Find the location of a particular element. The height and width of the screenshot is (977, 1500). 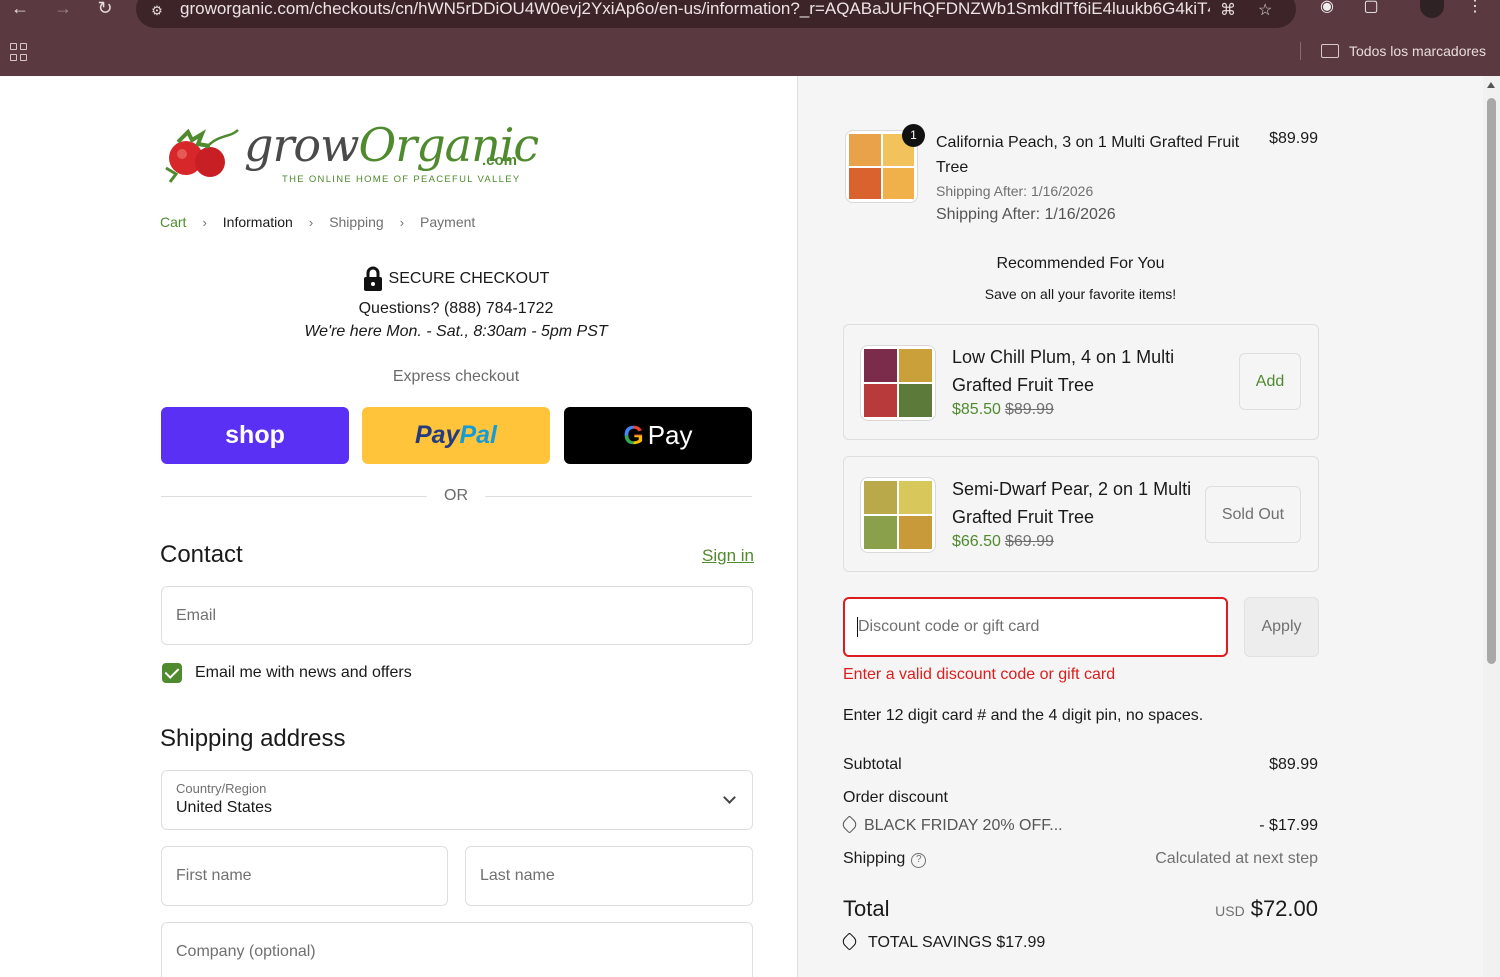

quantity-badge: 1 is located at coordinates (913, 135).